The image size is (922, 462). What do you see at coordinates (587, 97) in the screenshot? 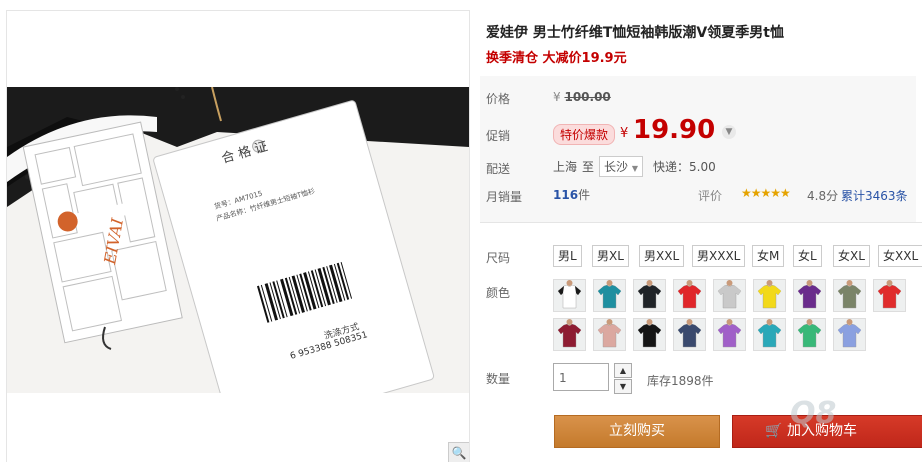
I see `original-price-value: 100.00` at bounding box center [587, 97].